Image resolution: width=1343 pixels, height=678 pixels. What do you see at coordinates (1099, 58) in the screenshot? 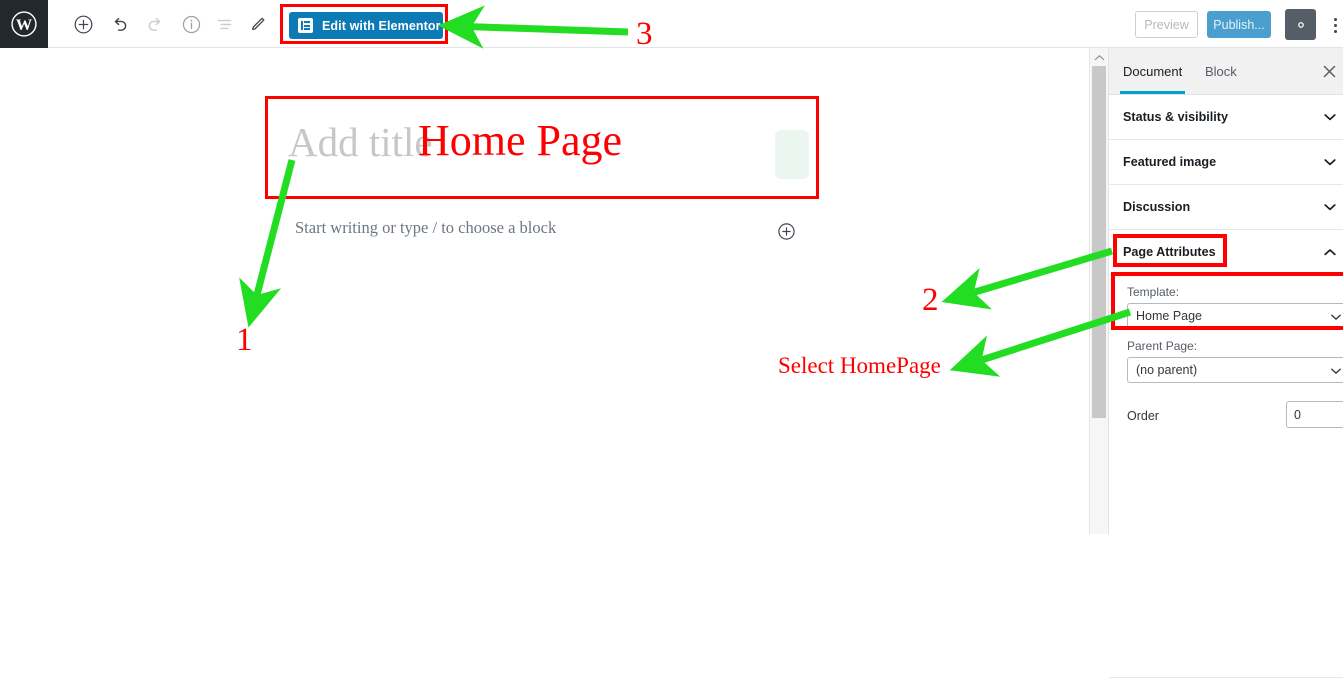
I see `scroll-up-arrow-icon` at bounding box center [1099, 58].